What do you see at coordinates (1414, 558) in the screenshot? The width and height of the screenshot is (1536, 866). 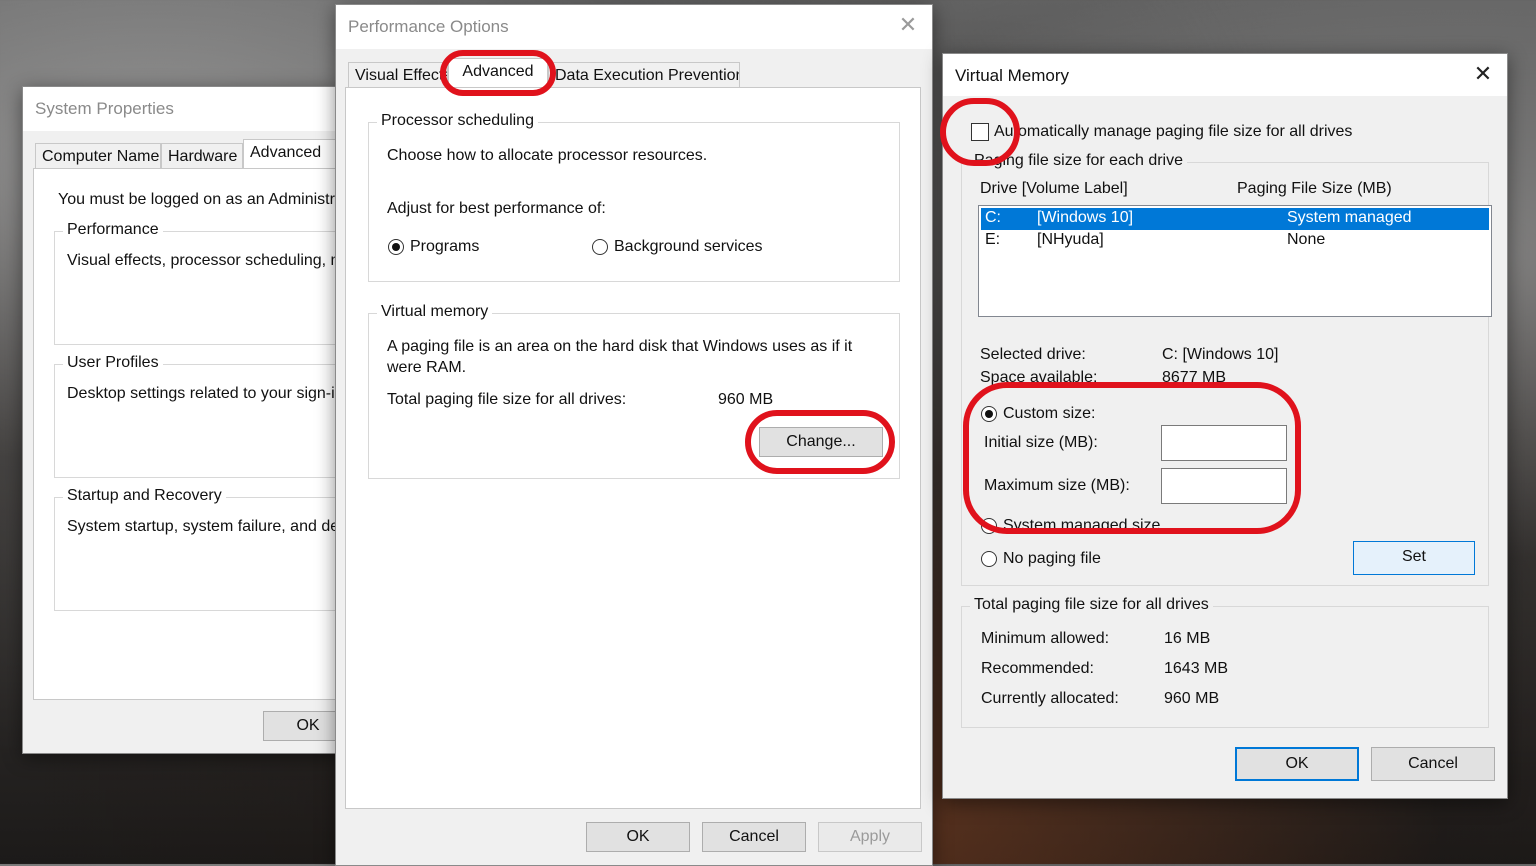 I see `set-button: Set` at bounding box center [1414, 558].